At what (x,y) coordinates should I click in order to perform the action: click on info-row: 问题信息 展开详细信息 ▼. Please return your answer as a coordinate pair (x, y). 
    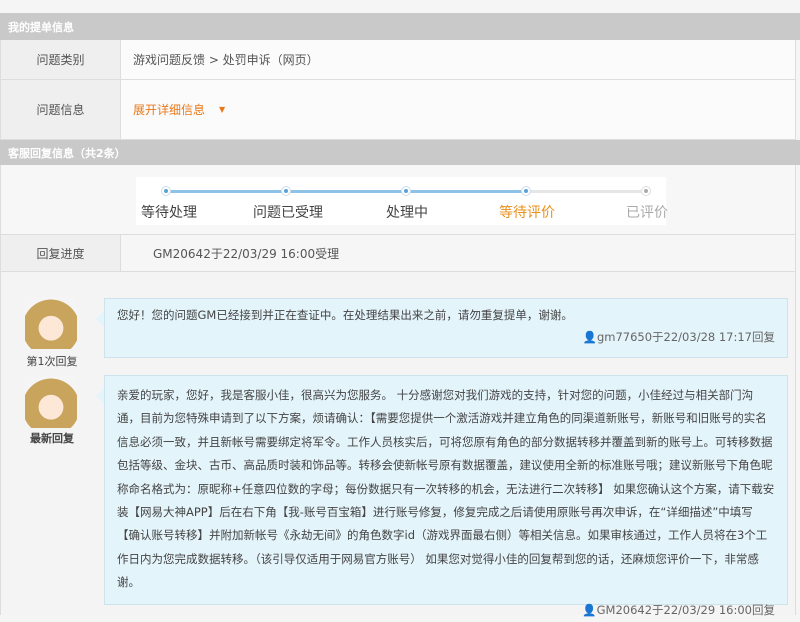
    Looking at the image, I should click on (398, 110).